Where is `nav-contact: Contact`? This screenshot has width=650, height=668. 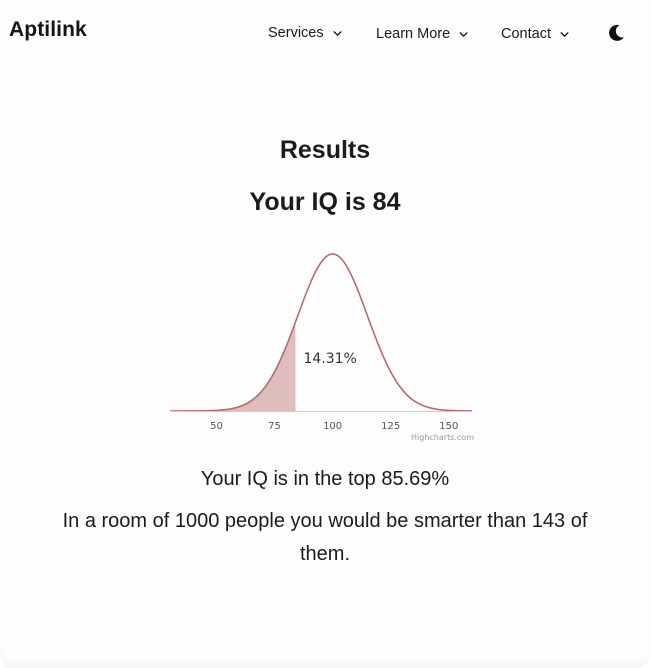 nav-contact: Contact is located at coordinates (535, 34).